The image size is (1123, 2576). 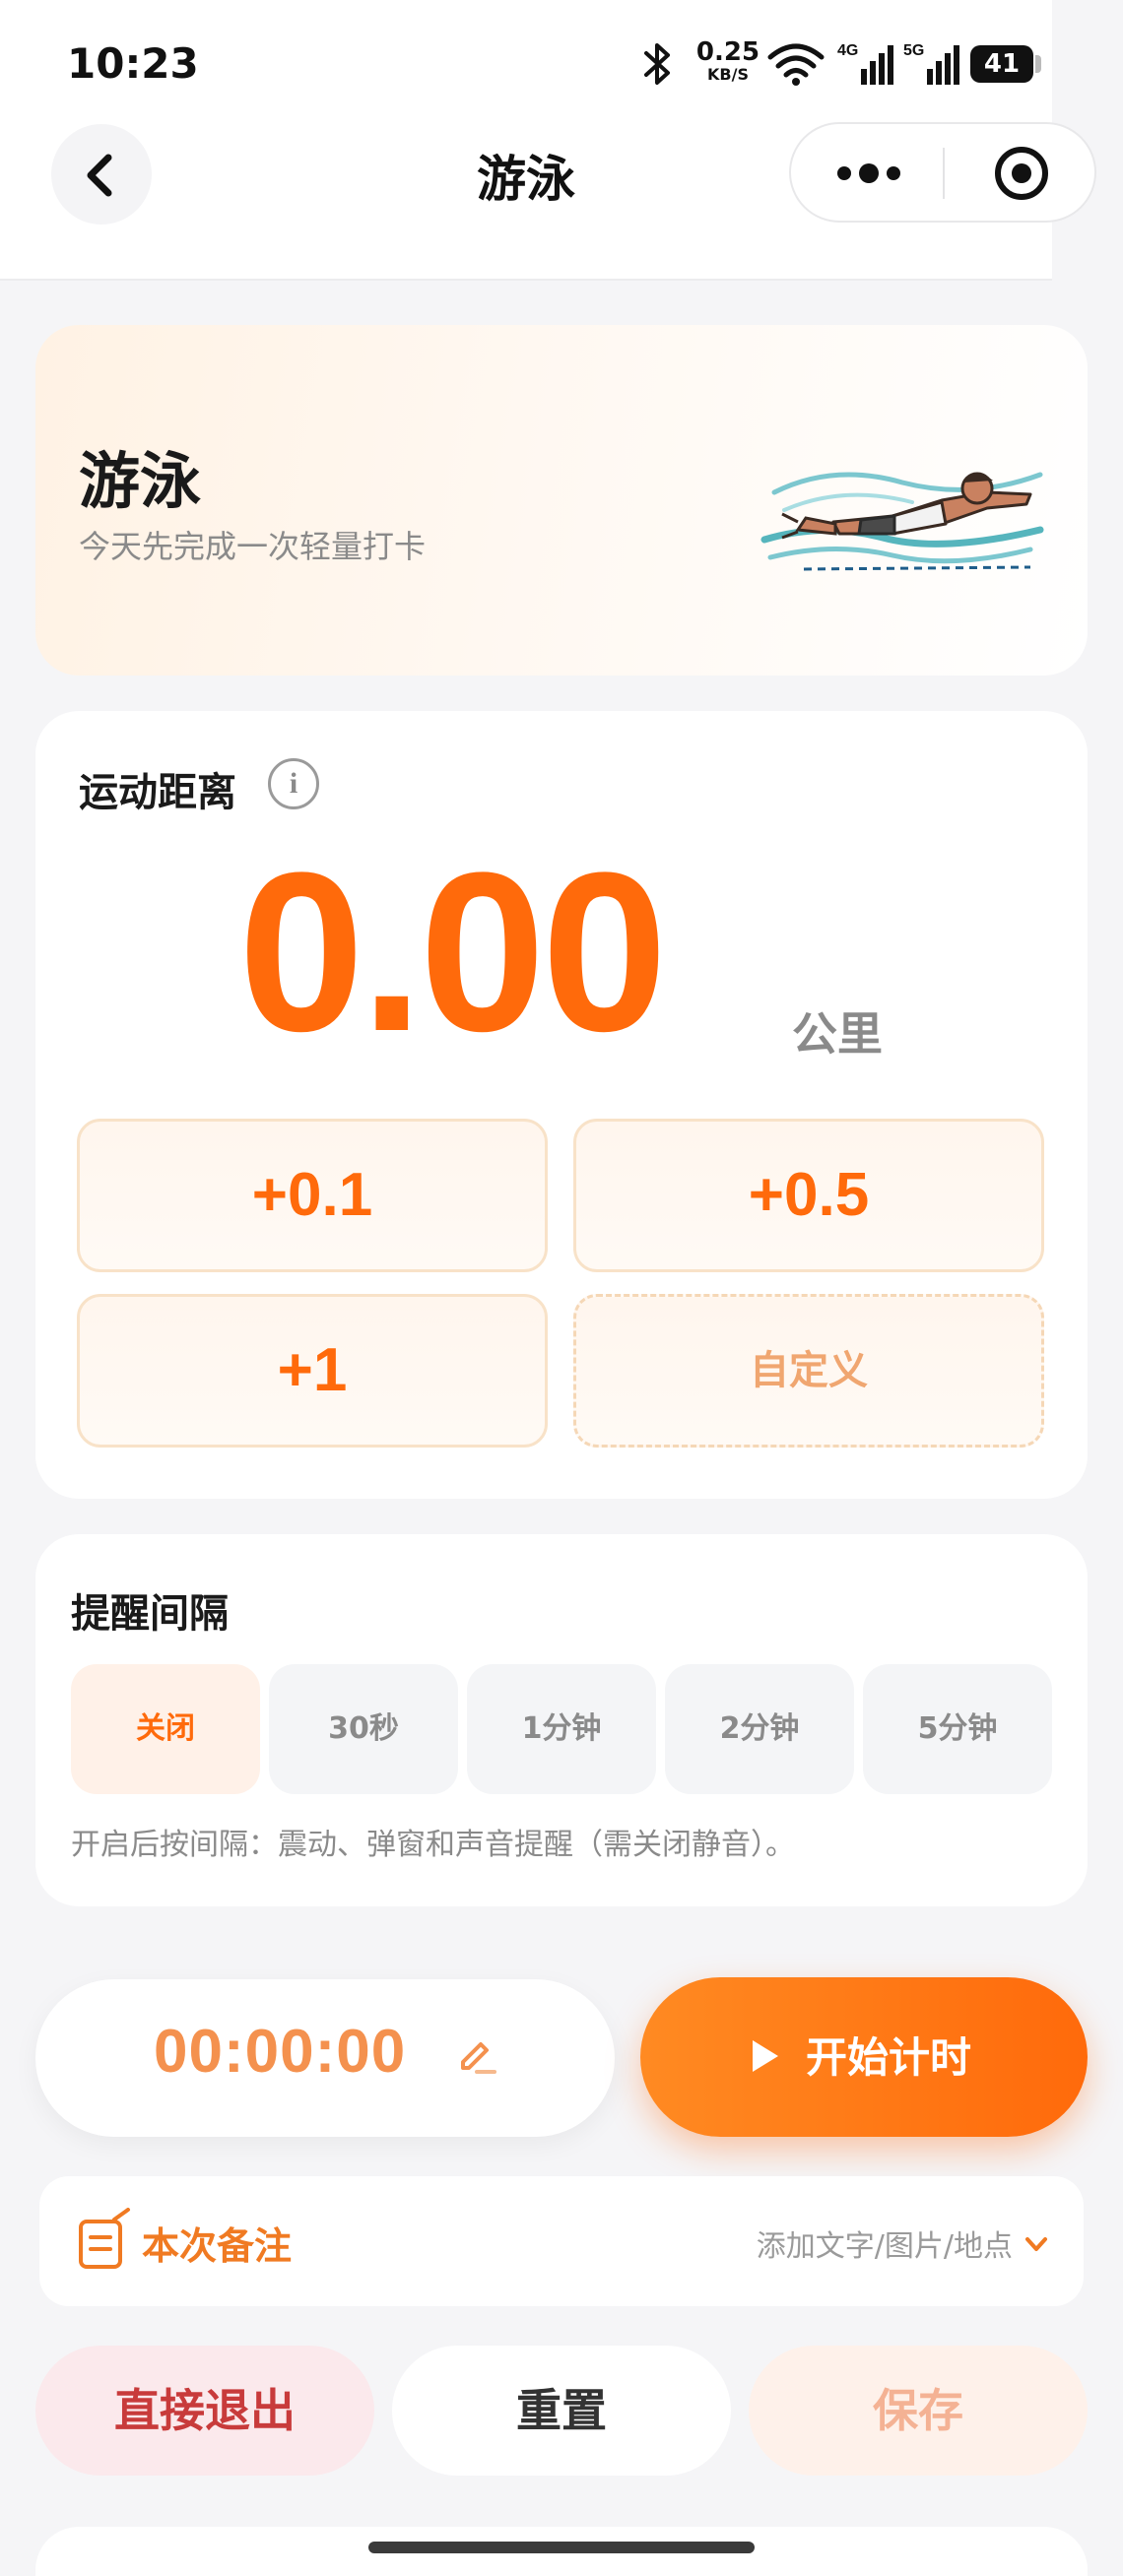 I want to click on bluetooth-icon, so click(x=657, y=64).